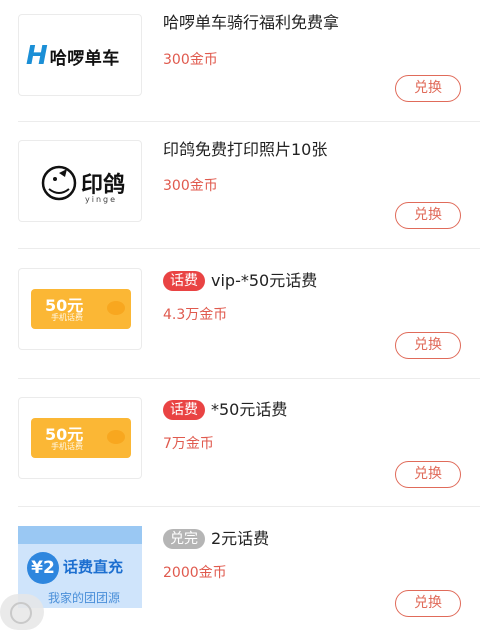 This screenshot has width=480, height=640. What do you see at coordinates (195, 573) in the screenshot?
I see `item-price: 2000金币` at bounding box center [195, 573].